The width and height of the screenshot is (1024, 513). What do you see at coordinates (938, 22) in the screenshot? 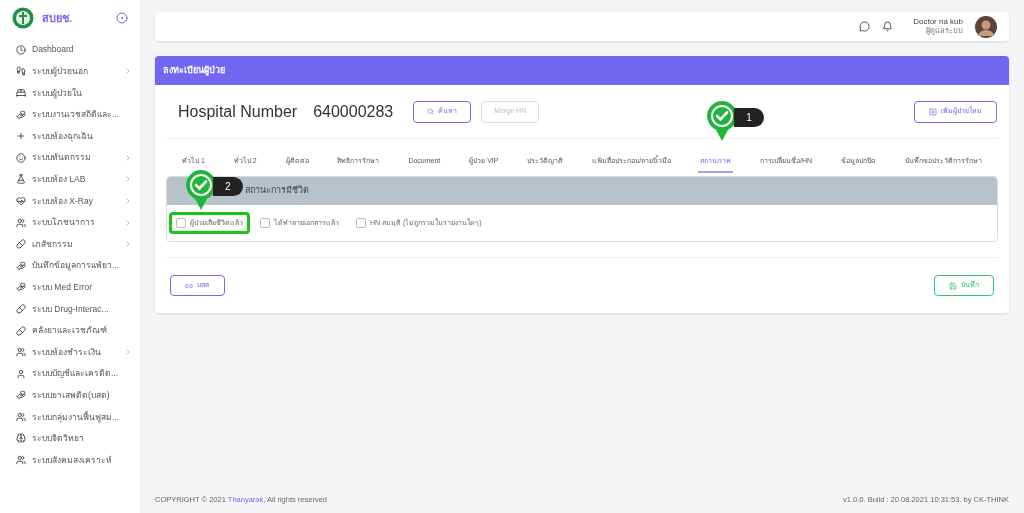
I see `user-name: Doctor na kub` at bounding box center [938, 22].